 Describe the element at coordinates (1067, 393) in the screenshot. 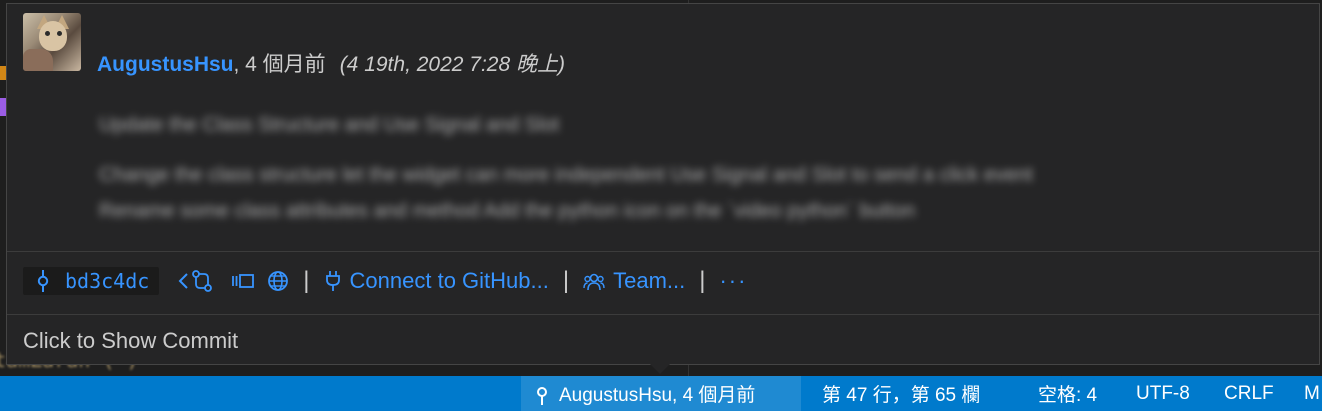

I see `status-indentation: 空格: 4` at that location.